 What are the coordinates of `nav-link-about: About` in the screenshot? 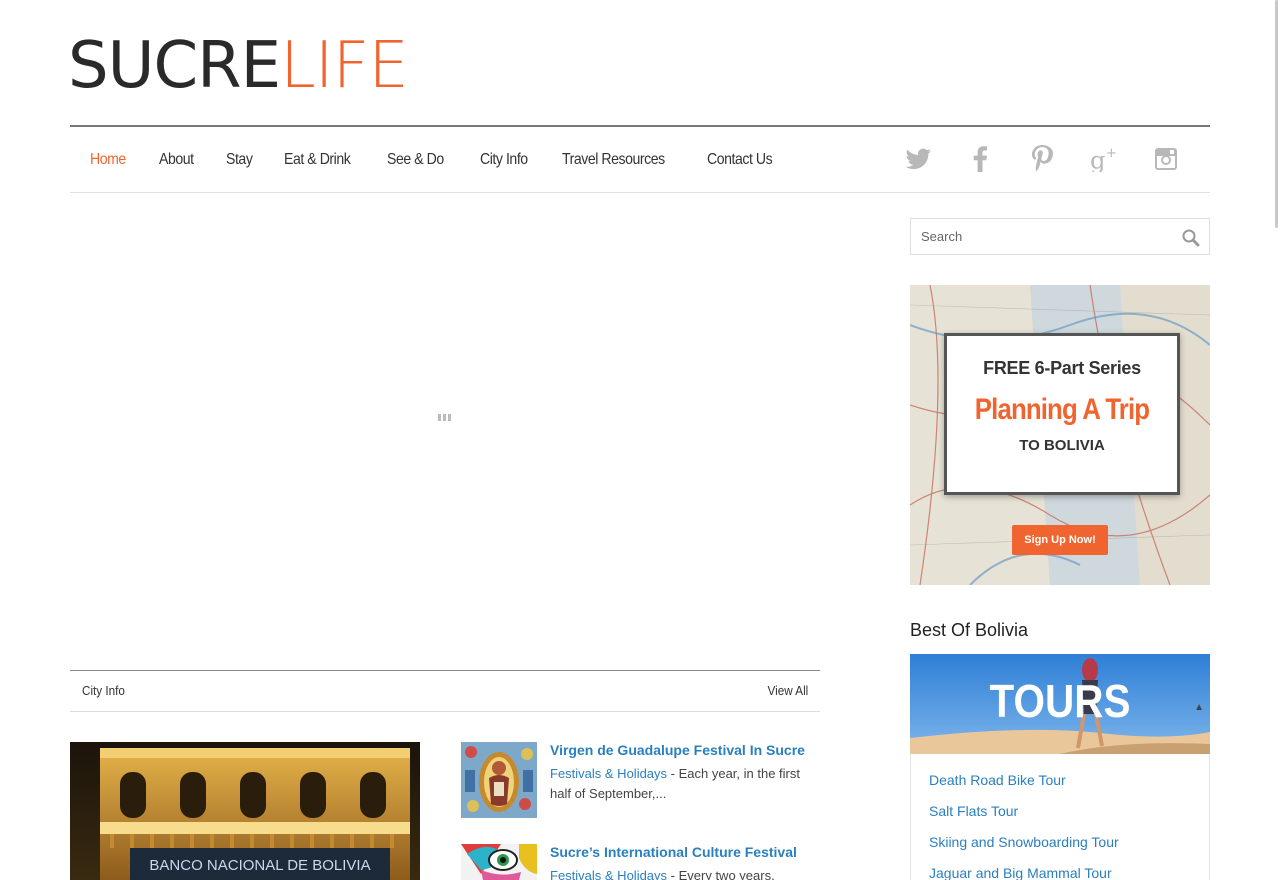 It's located at (176, 160).